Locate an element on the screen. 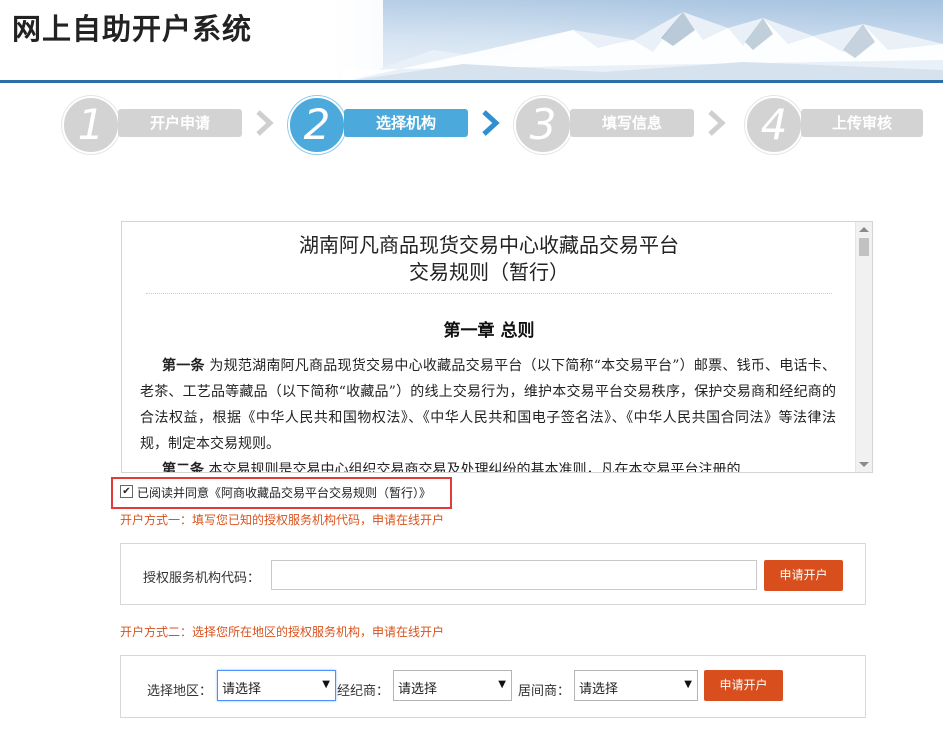  header-divider is located at coordinates (471, 81).